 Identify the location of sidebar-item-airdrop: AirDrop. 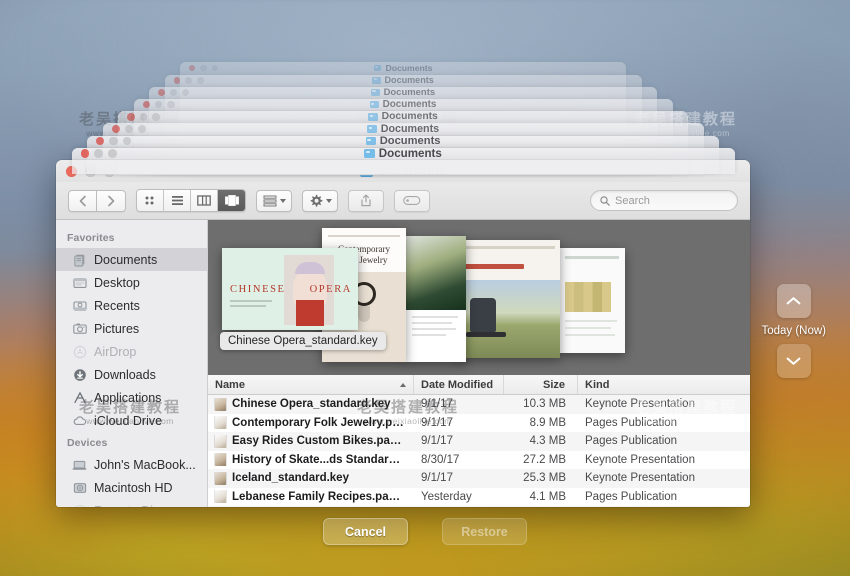
(131, 351).